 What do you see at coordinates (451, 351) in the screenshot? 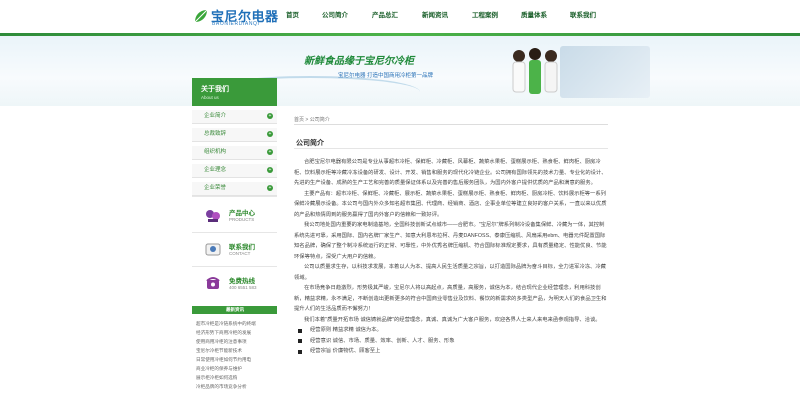
I see `list-item: 经营宗旨 价廉物优、顾客至上` at bounding box center [451, 351].